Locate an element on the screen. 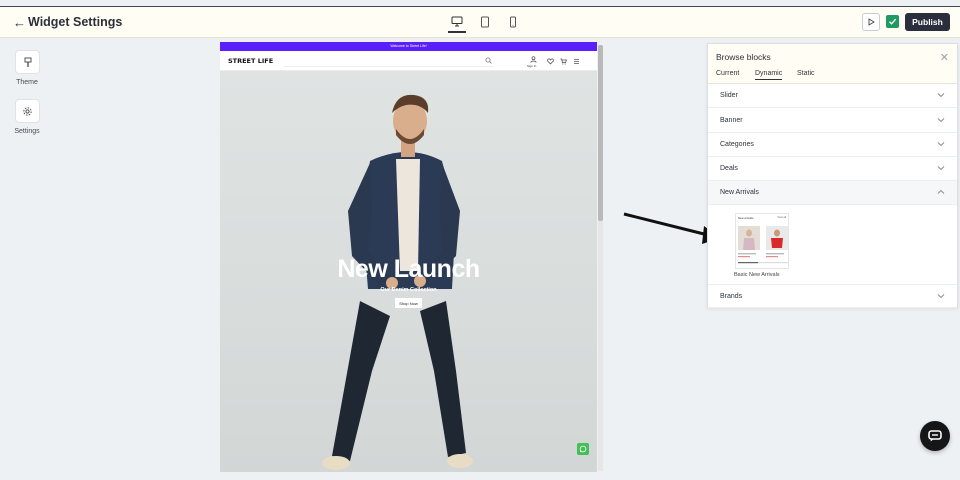 The width and height of the screenshot is (960, 480). play-icon is located at coordinates (871, 22).